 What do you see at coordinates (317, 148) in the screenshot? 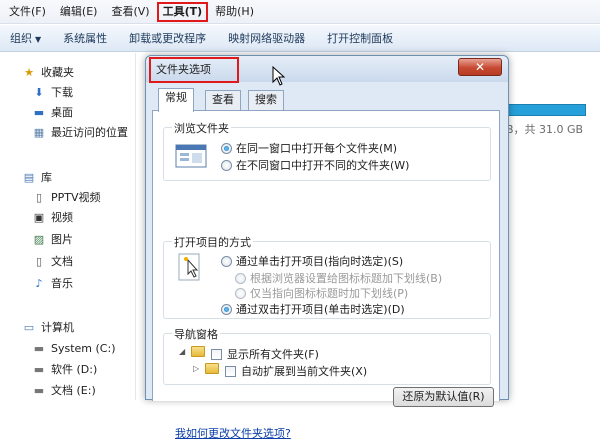
I see `option-label: 在同一窗口中打开每个文件夹(M)` at bounding box center [317, 148].